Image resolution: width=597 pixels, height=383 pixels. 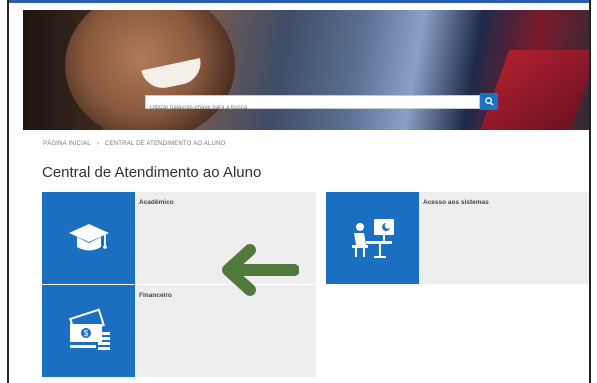 I want to click on hero-red-shape, so click(x=532, y=90).